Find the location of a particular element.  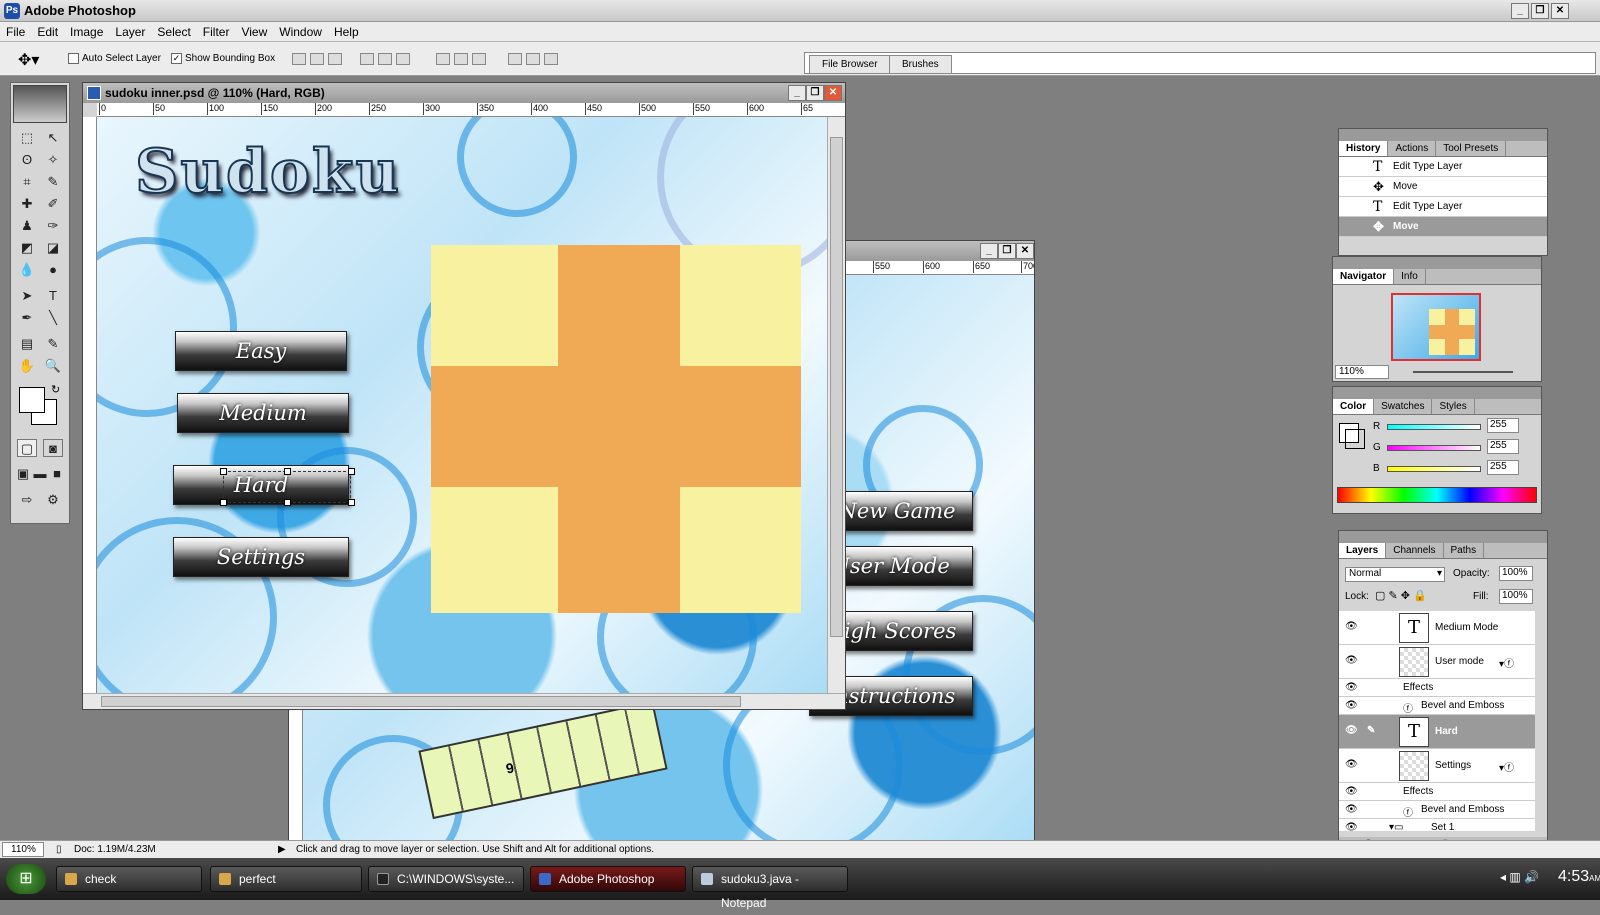

stamp-tool-icon: ♟ is located at coordinates (27, 226).